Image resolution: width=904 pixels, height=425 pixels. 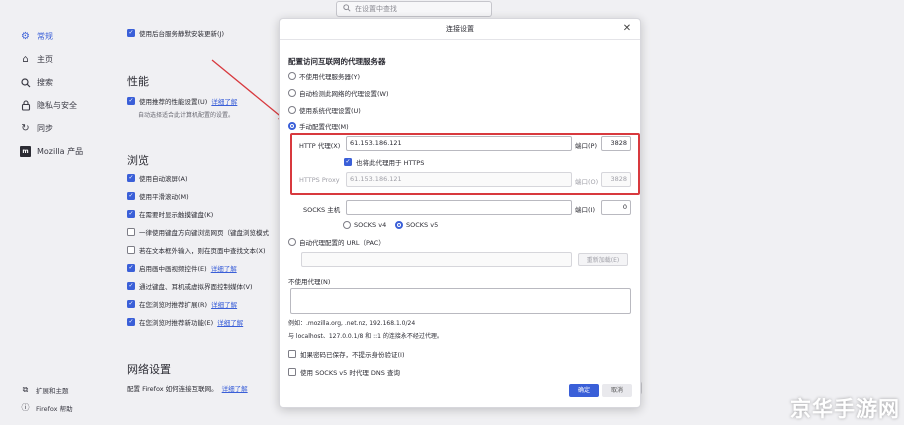 I want to click on browsing-option-checkbox: ✓ 使用平滑滚动(M), so click(x=158, y=196).